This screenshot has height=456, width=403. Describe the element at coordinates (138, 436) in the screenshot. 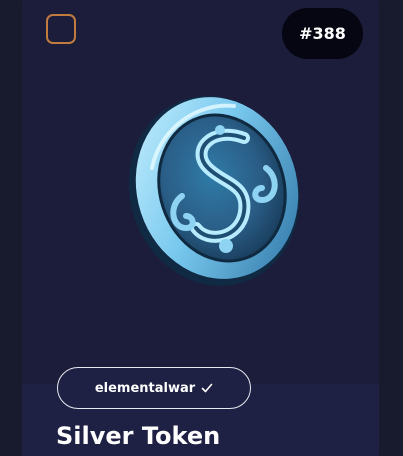

I see `token-title: Silver Token` at that location.